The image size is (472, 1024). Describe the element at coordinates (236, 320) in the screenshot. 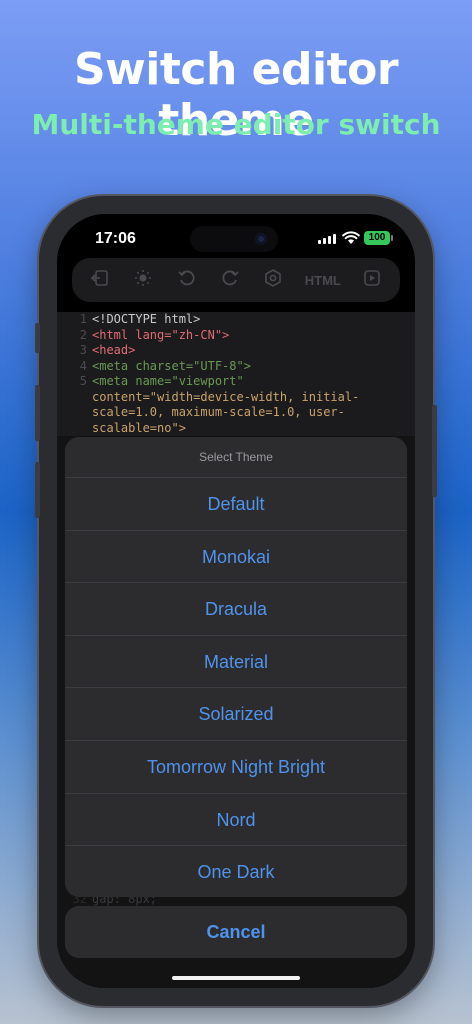

I see `code-line: 1 <!DOCTYPE html>` at that location.